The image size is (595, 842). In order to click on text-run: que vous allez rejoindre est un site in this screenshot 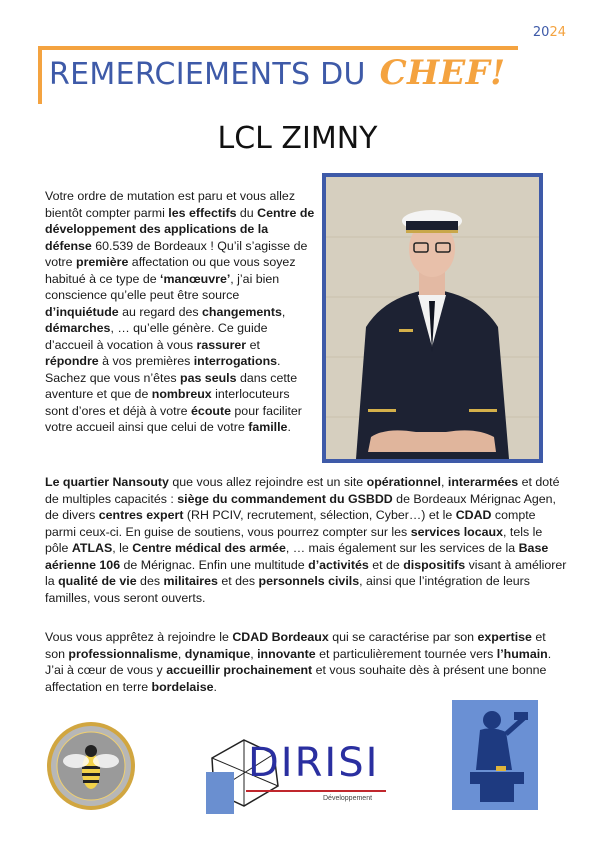, I will do `click(267, 482)`.